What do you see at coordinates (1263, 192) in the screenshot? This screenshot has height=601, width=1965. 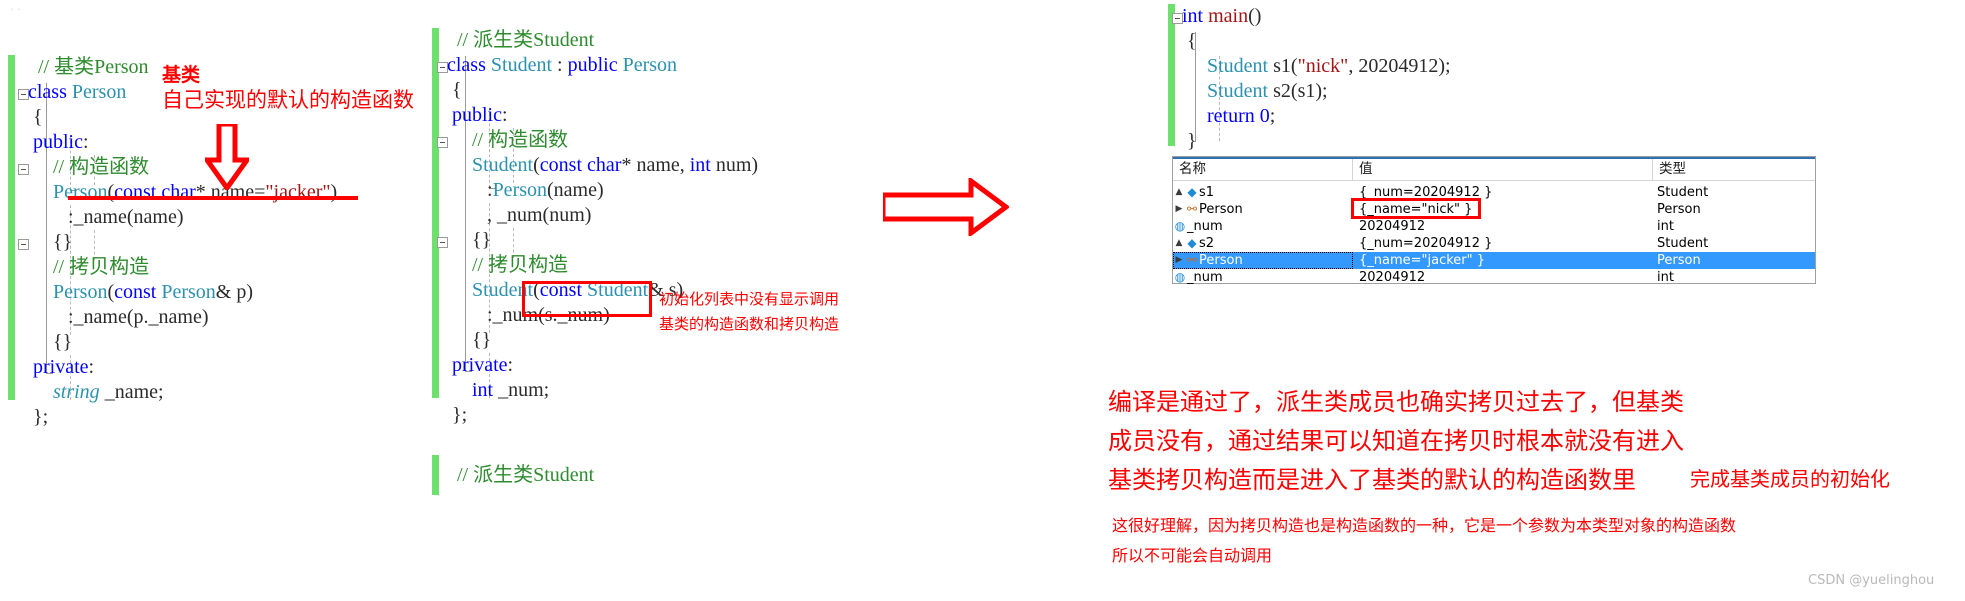 I see `watch-row-name-cell: ▲ ◆ s1` at bounding box center [1263, 192].